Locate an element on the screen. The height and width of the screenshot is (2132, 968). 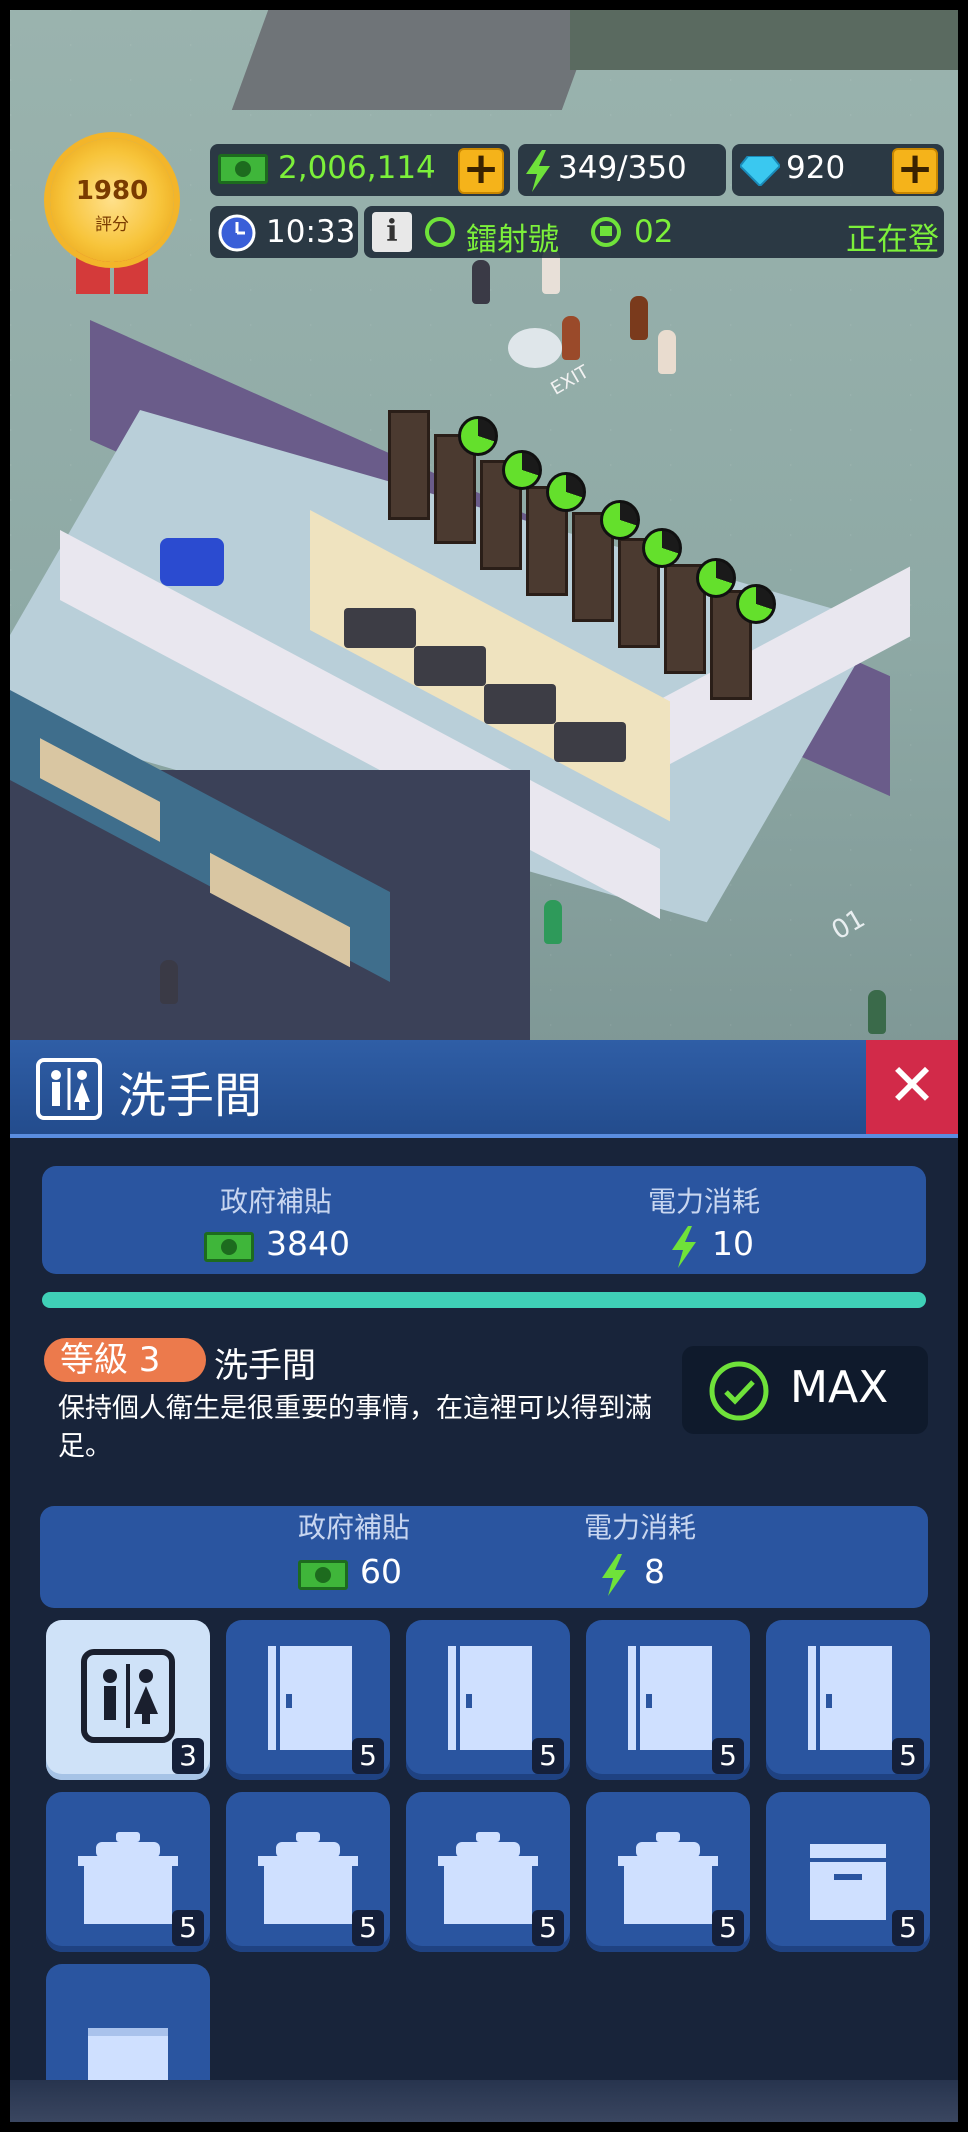
total-subsidy-value: 3840 is located at coordinates (308, 1243).